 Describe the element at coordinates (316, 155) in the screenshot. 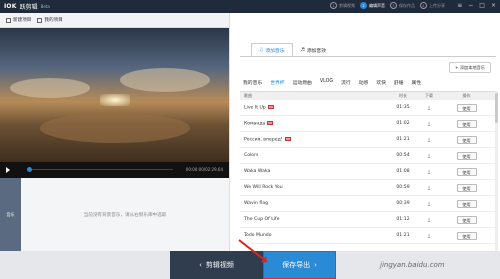

I see `song-title-cell: Colors` at that location.